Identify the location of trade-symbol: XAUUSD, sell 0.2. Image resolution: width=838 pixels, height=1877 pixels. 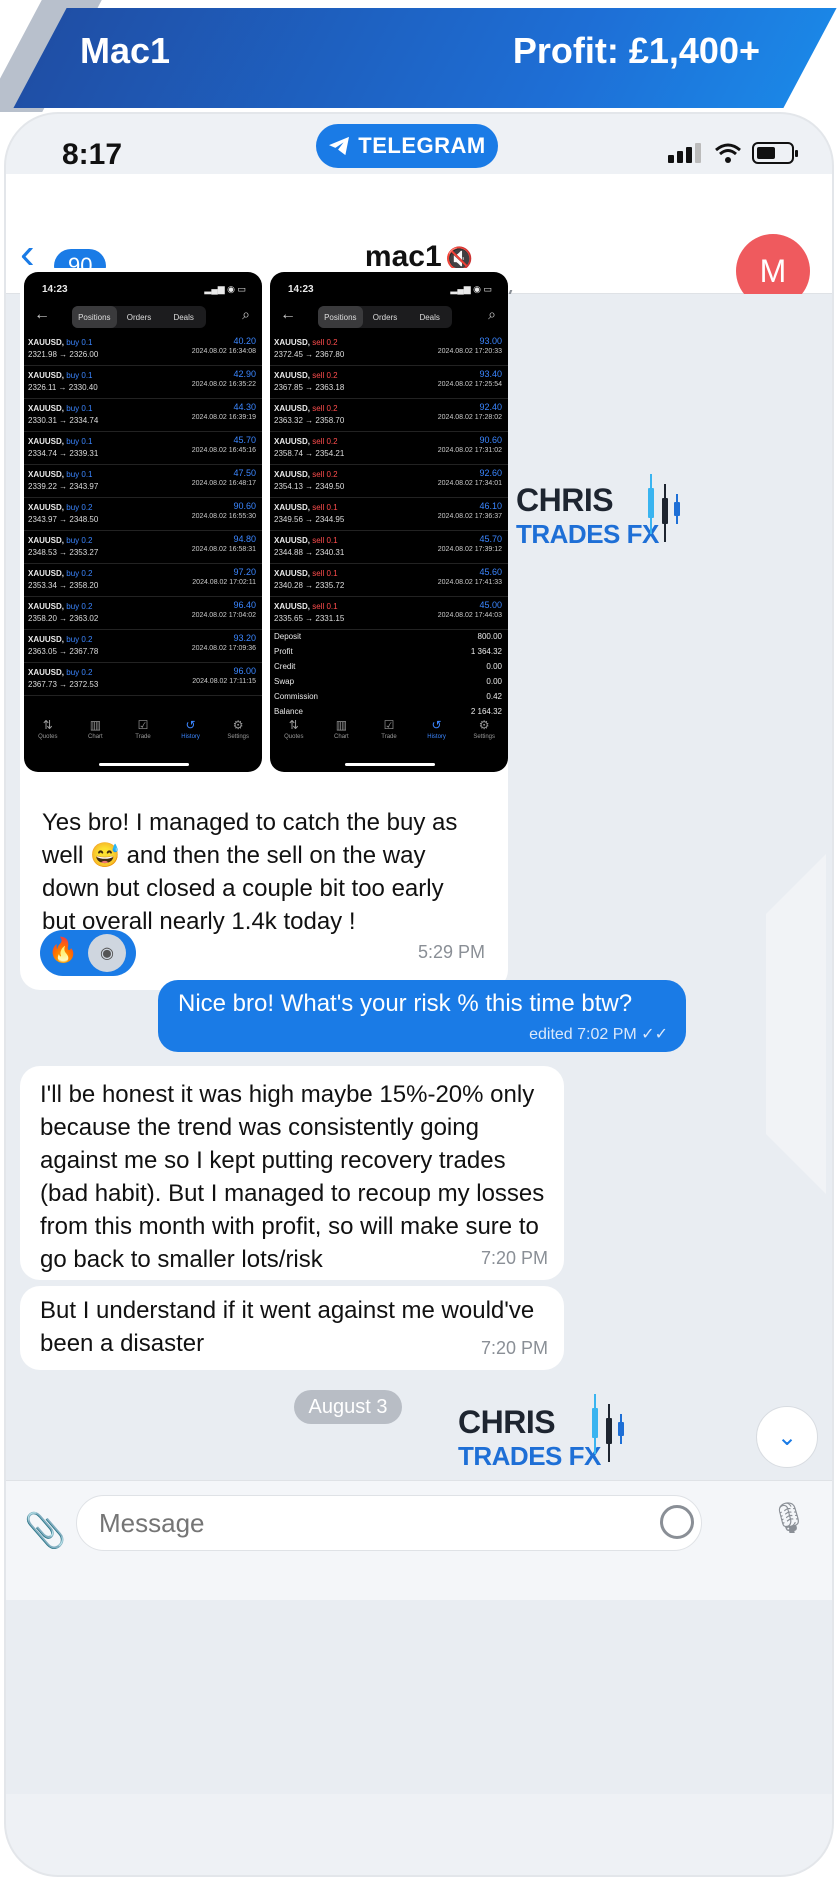
(306, 375).